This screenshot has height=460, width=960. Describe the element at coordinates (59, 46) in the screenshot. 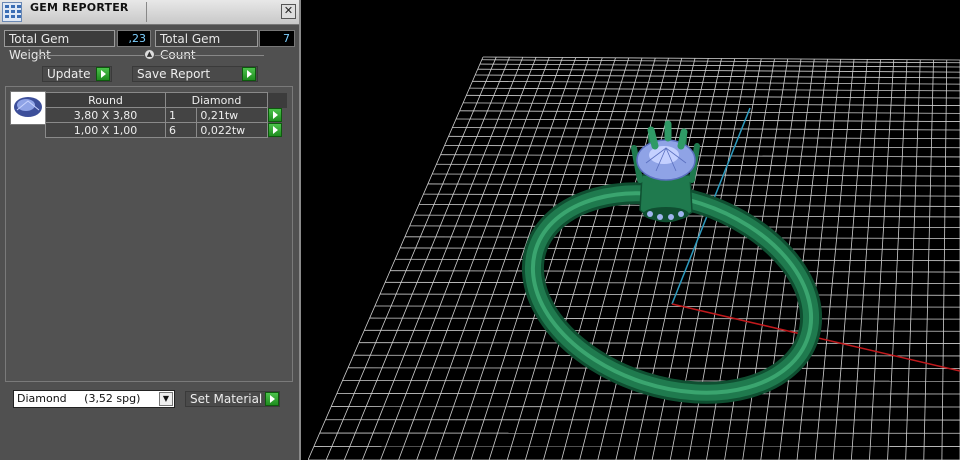

I see `total-gem-weight-label: Total Gem Weight` at that location.